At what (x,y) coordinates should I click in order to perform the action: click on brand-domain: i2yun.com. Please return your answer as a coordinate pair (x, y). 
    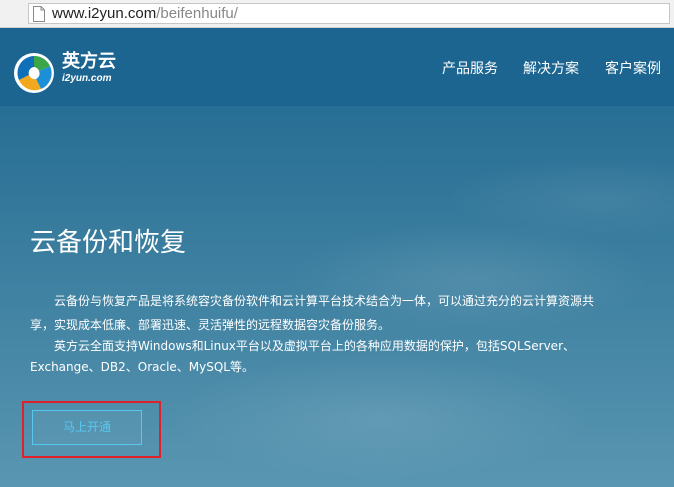
    Looking at the image, I should click on (87, 78).